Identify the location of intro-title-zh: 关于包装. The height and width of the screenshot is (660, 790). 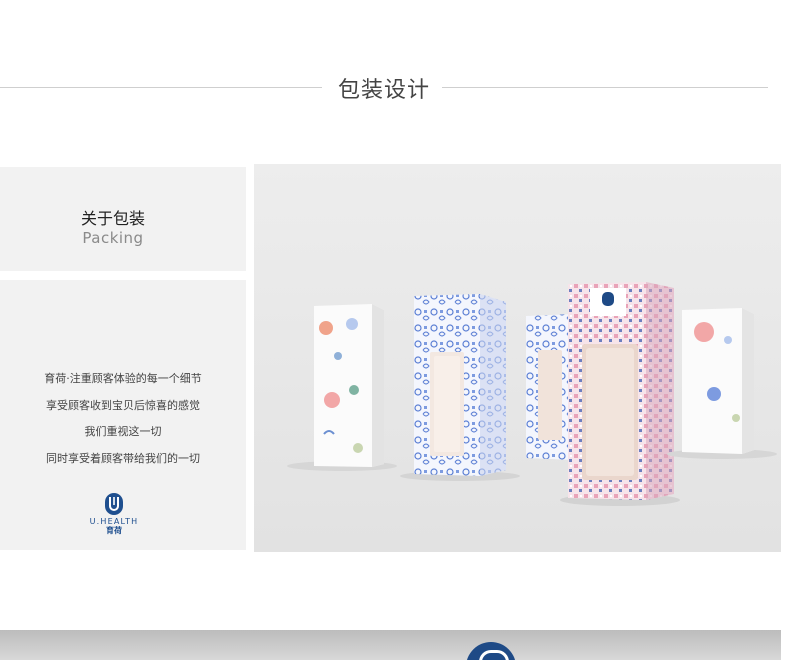
(112, 218).